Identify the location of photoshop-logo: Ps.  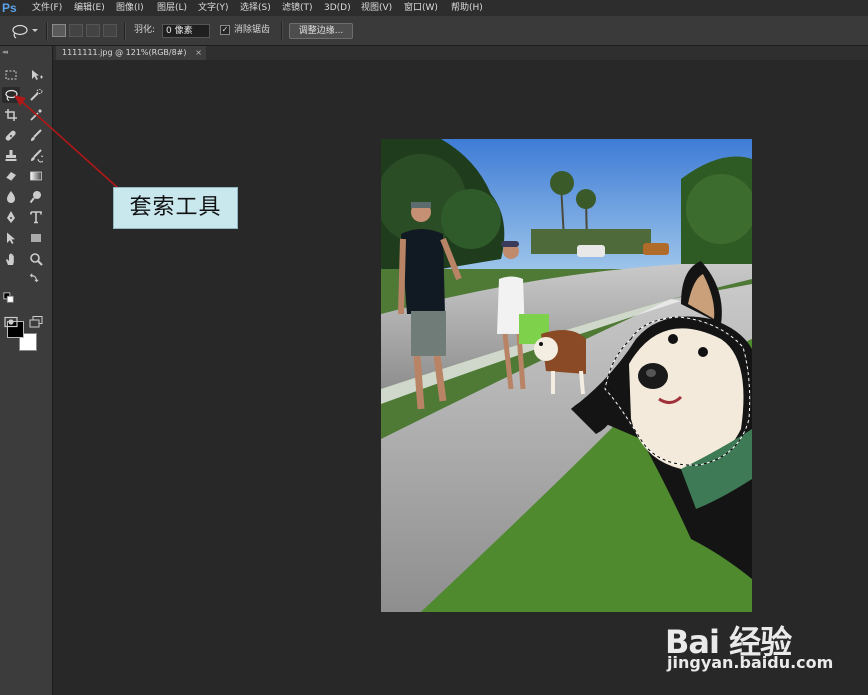
(9, 8).